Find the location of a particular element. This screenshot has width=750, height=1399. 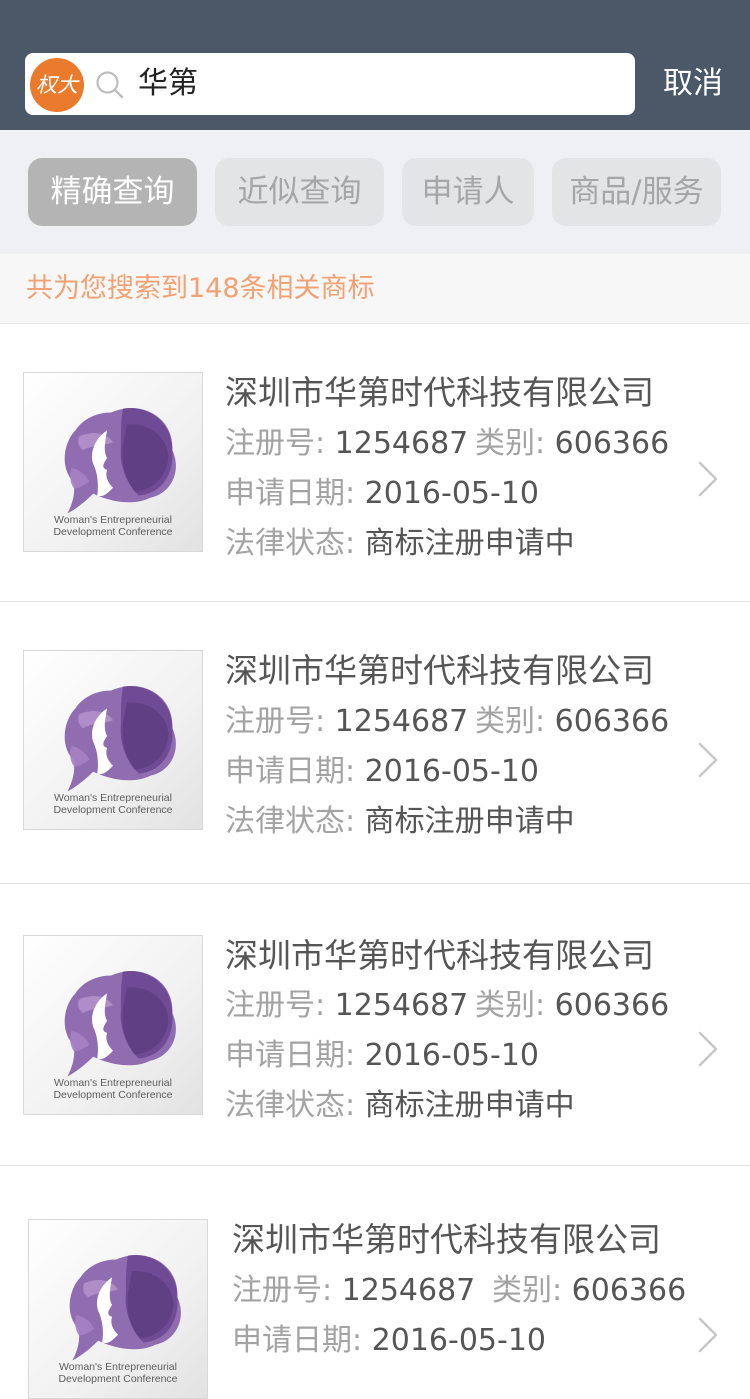

search-icon is located at coordinates (110, 85).